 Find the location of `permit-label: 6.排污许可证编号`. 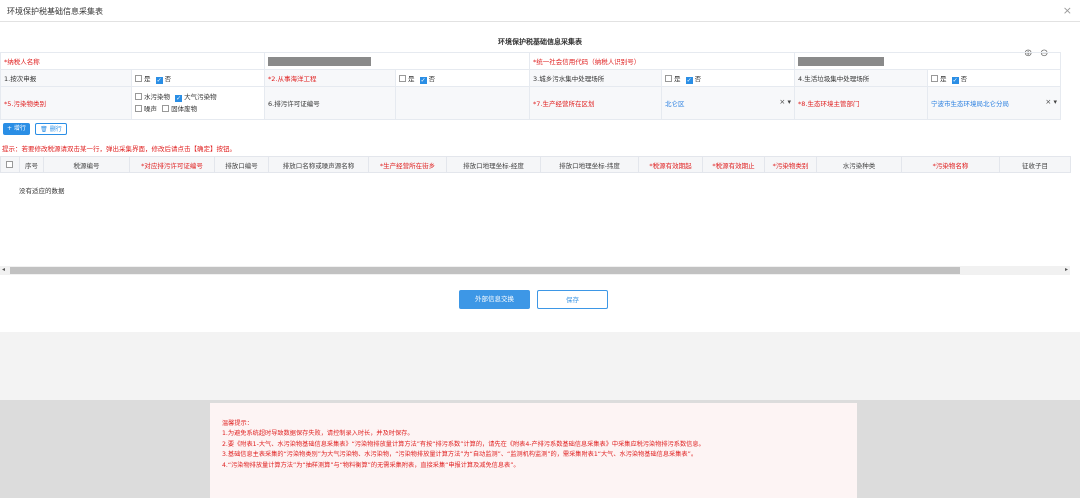

permit-label: 6.排污许可证编号 is located at coordinates (330, 103).